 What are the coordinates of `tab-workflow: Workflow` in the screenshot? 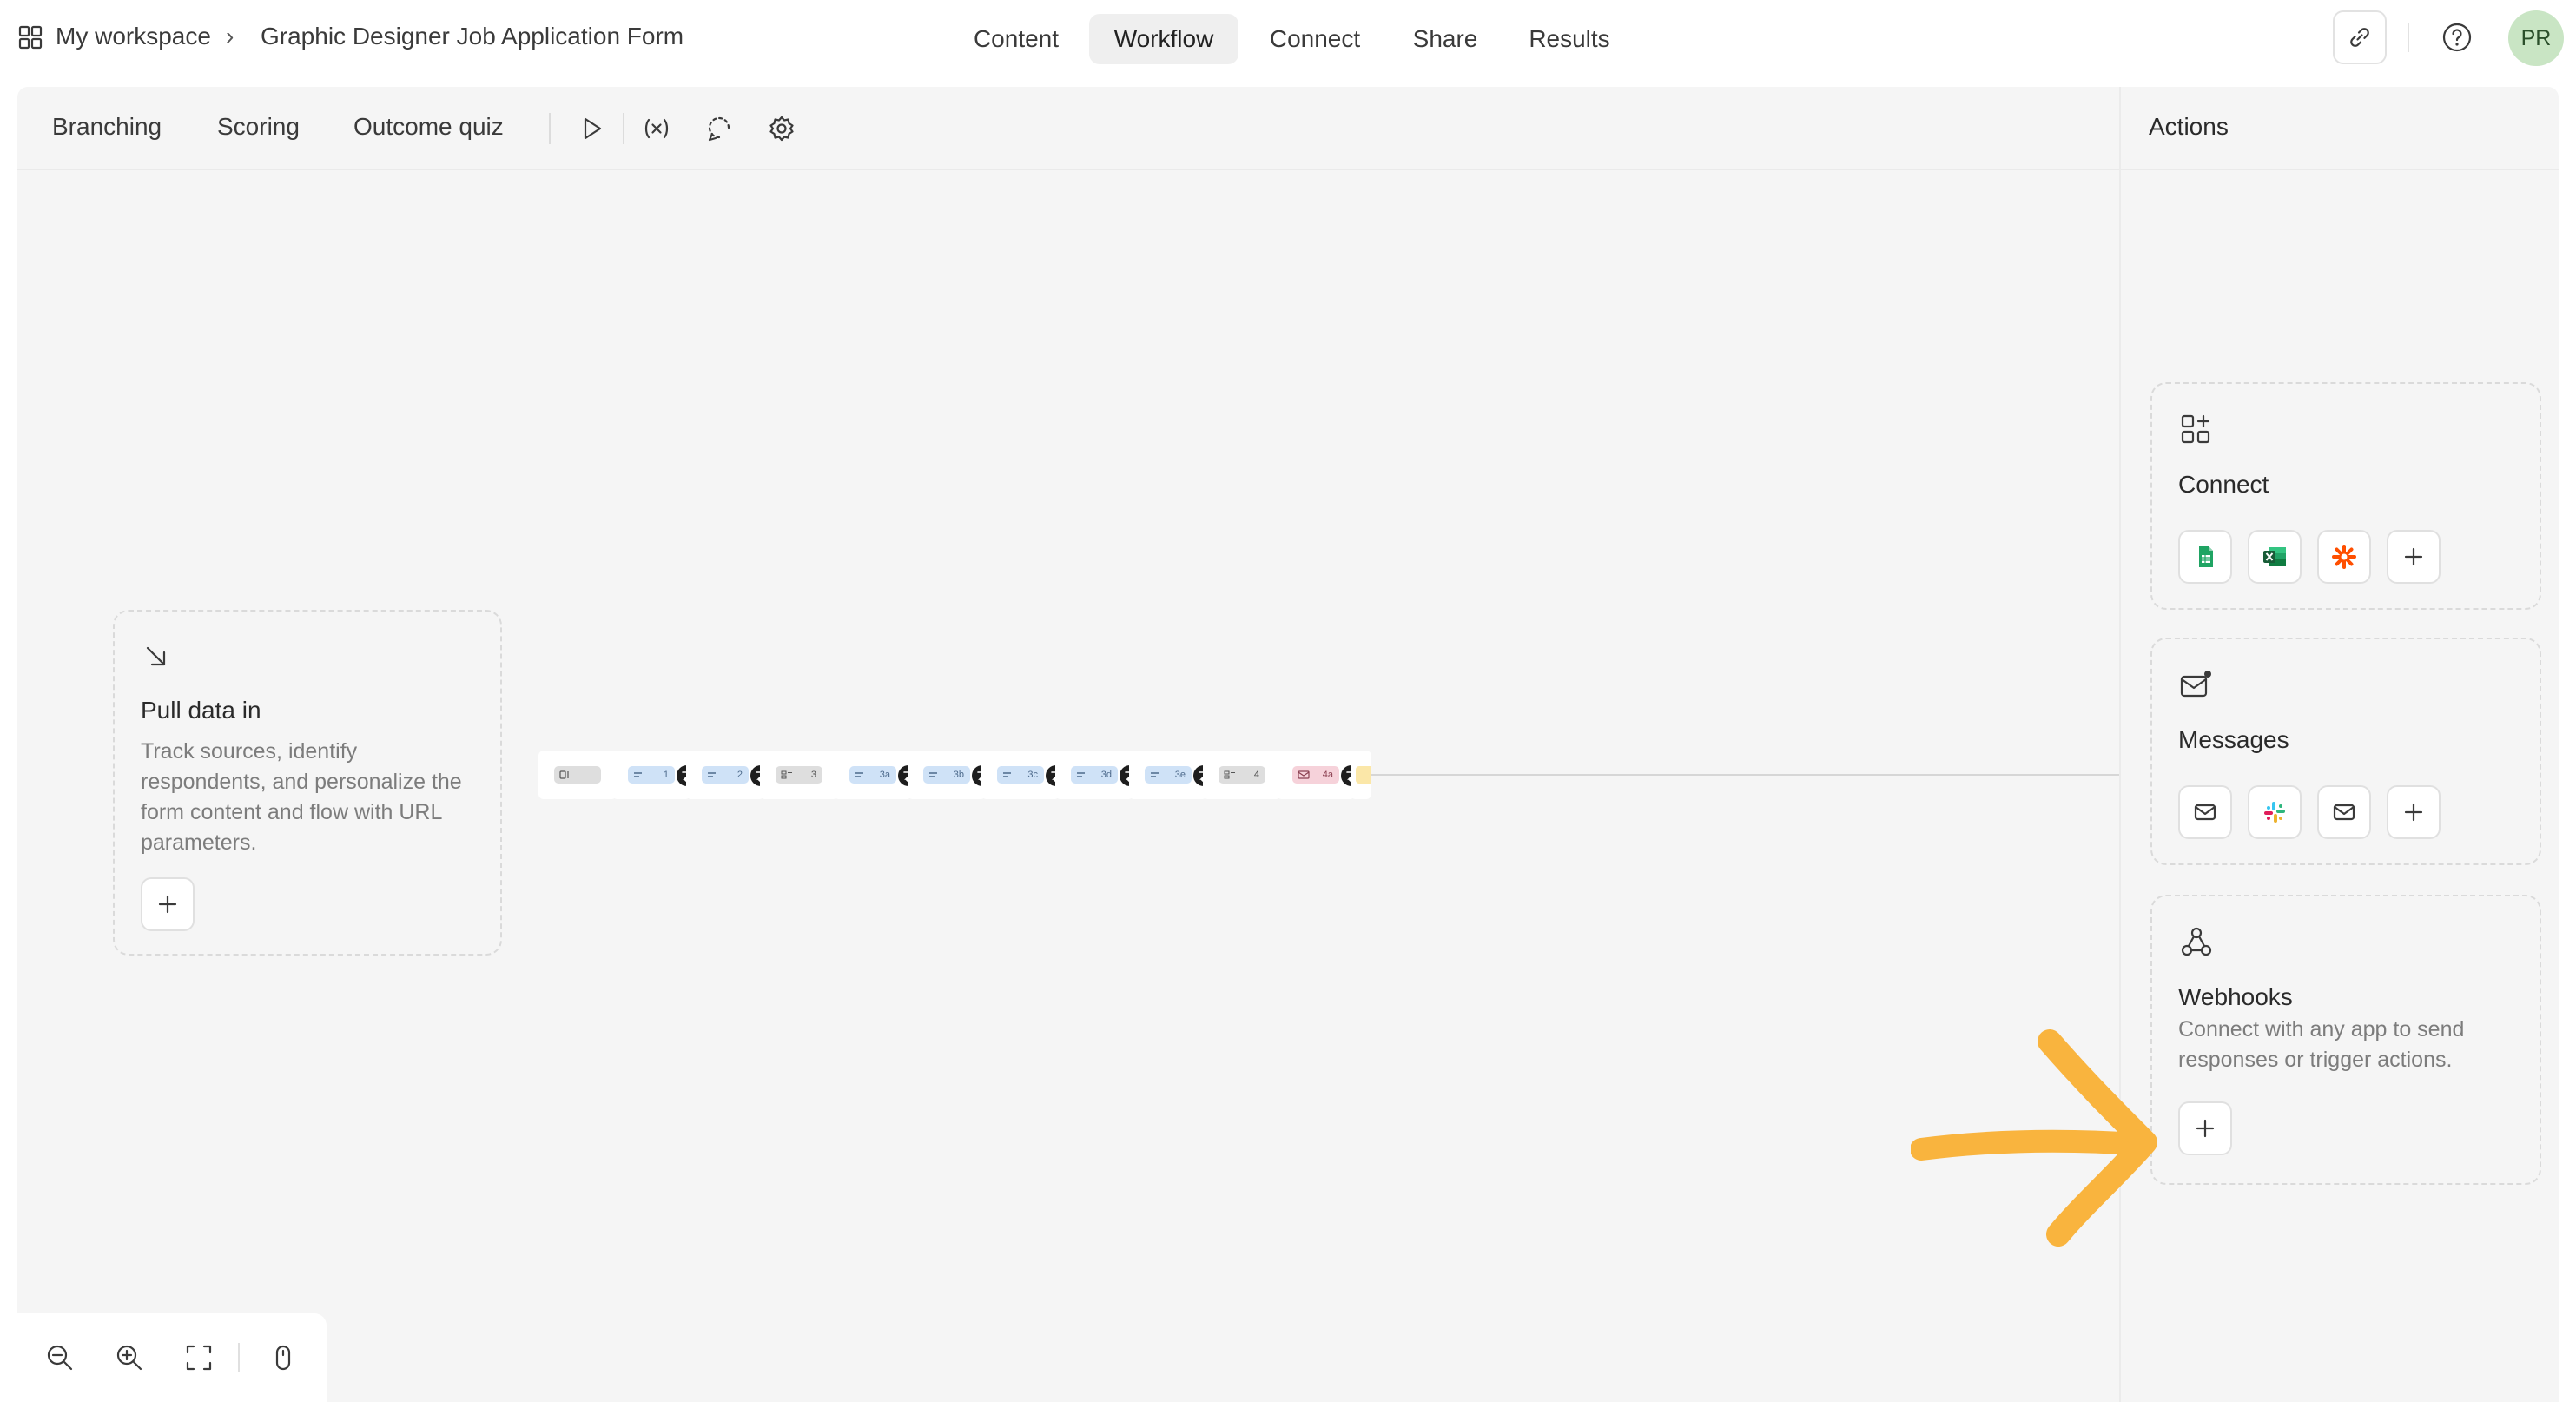 It's located at (1163, 39).